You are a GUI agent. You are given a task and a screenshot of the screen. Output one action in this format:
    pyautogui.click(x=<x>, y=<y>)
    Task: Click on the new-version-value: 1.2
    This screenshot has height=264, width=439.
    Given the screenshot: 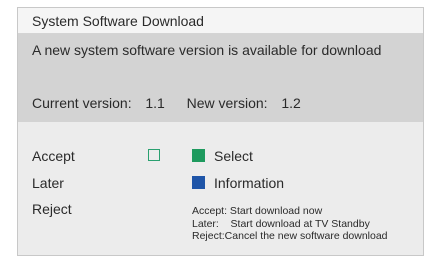 What is the action you would take?
    pyautogui.click(x=291, y=103)
    